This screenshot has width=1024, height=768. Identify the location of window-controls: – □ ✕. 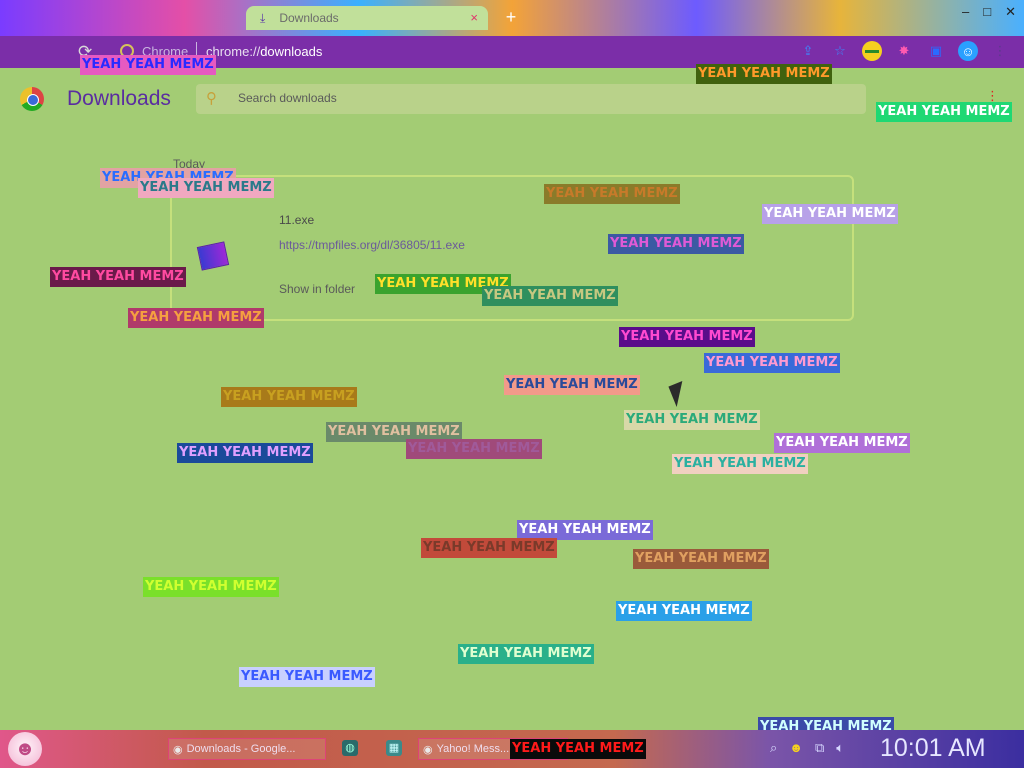
(989, 12).